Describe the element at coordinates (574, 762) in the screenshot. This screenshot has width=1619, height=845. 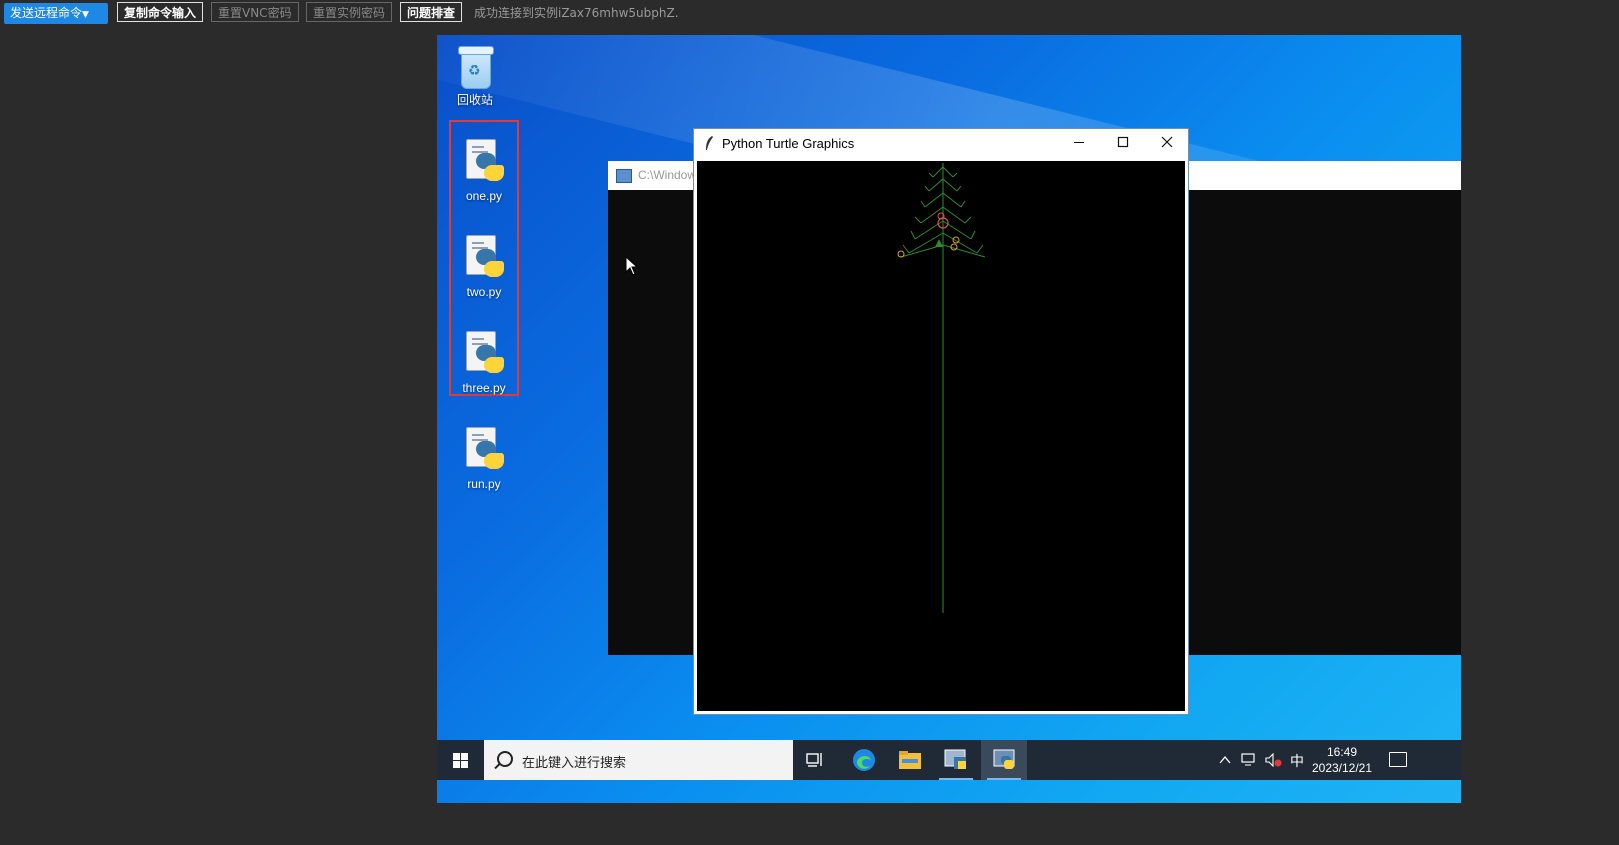
I see `search-placeholder: 在此键入进行搜索` at that location.